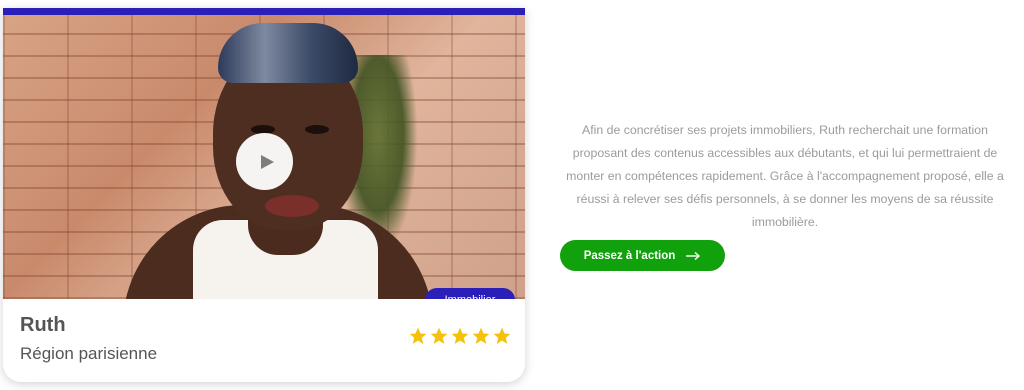 The image size is (1024, 390). Describe the element at coordinates (89, 353) in the screenshot. I see `person-region: Région parisienne` at that location.